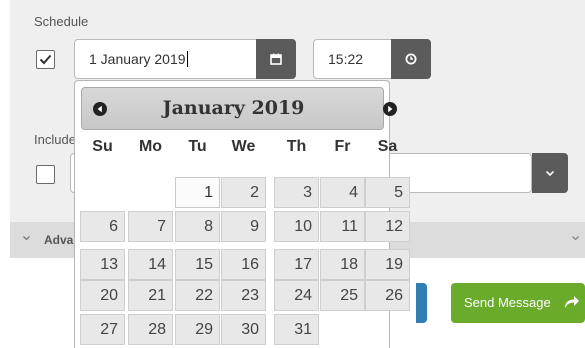 Image resolution: width=585 pixels, height=348 pixels. I want to click on calendar-day: 16, so click(243, 264).